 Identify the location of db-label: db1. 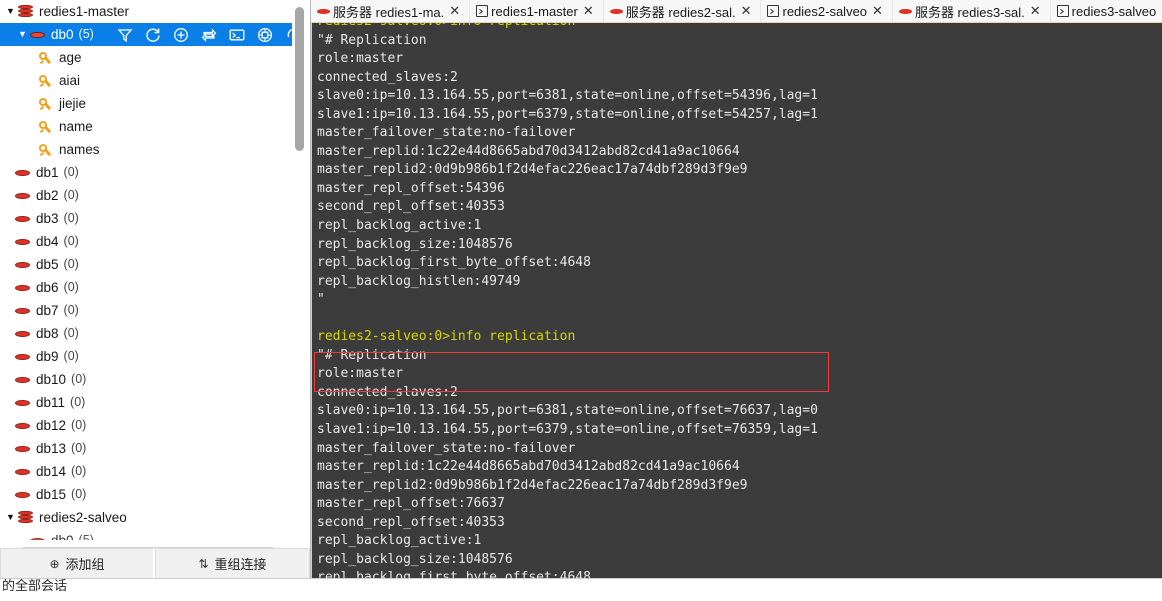
(47, 172).